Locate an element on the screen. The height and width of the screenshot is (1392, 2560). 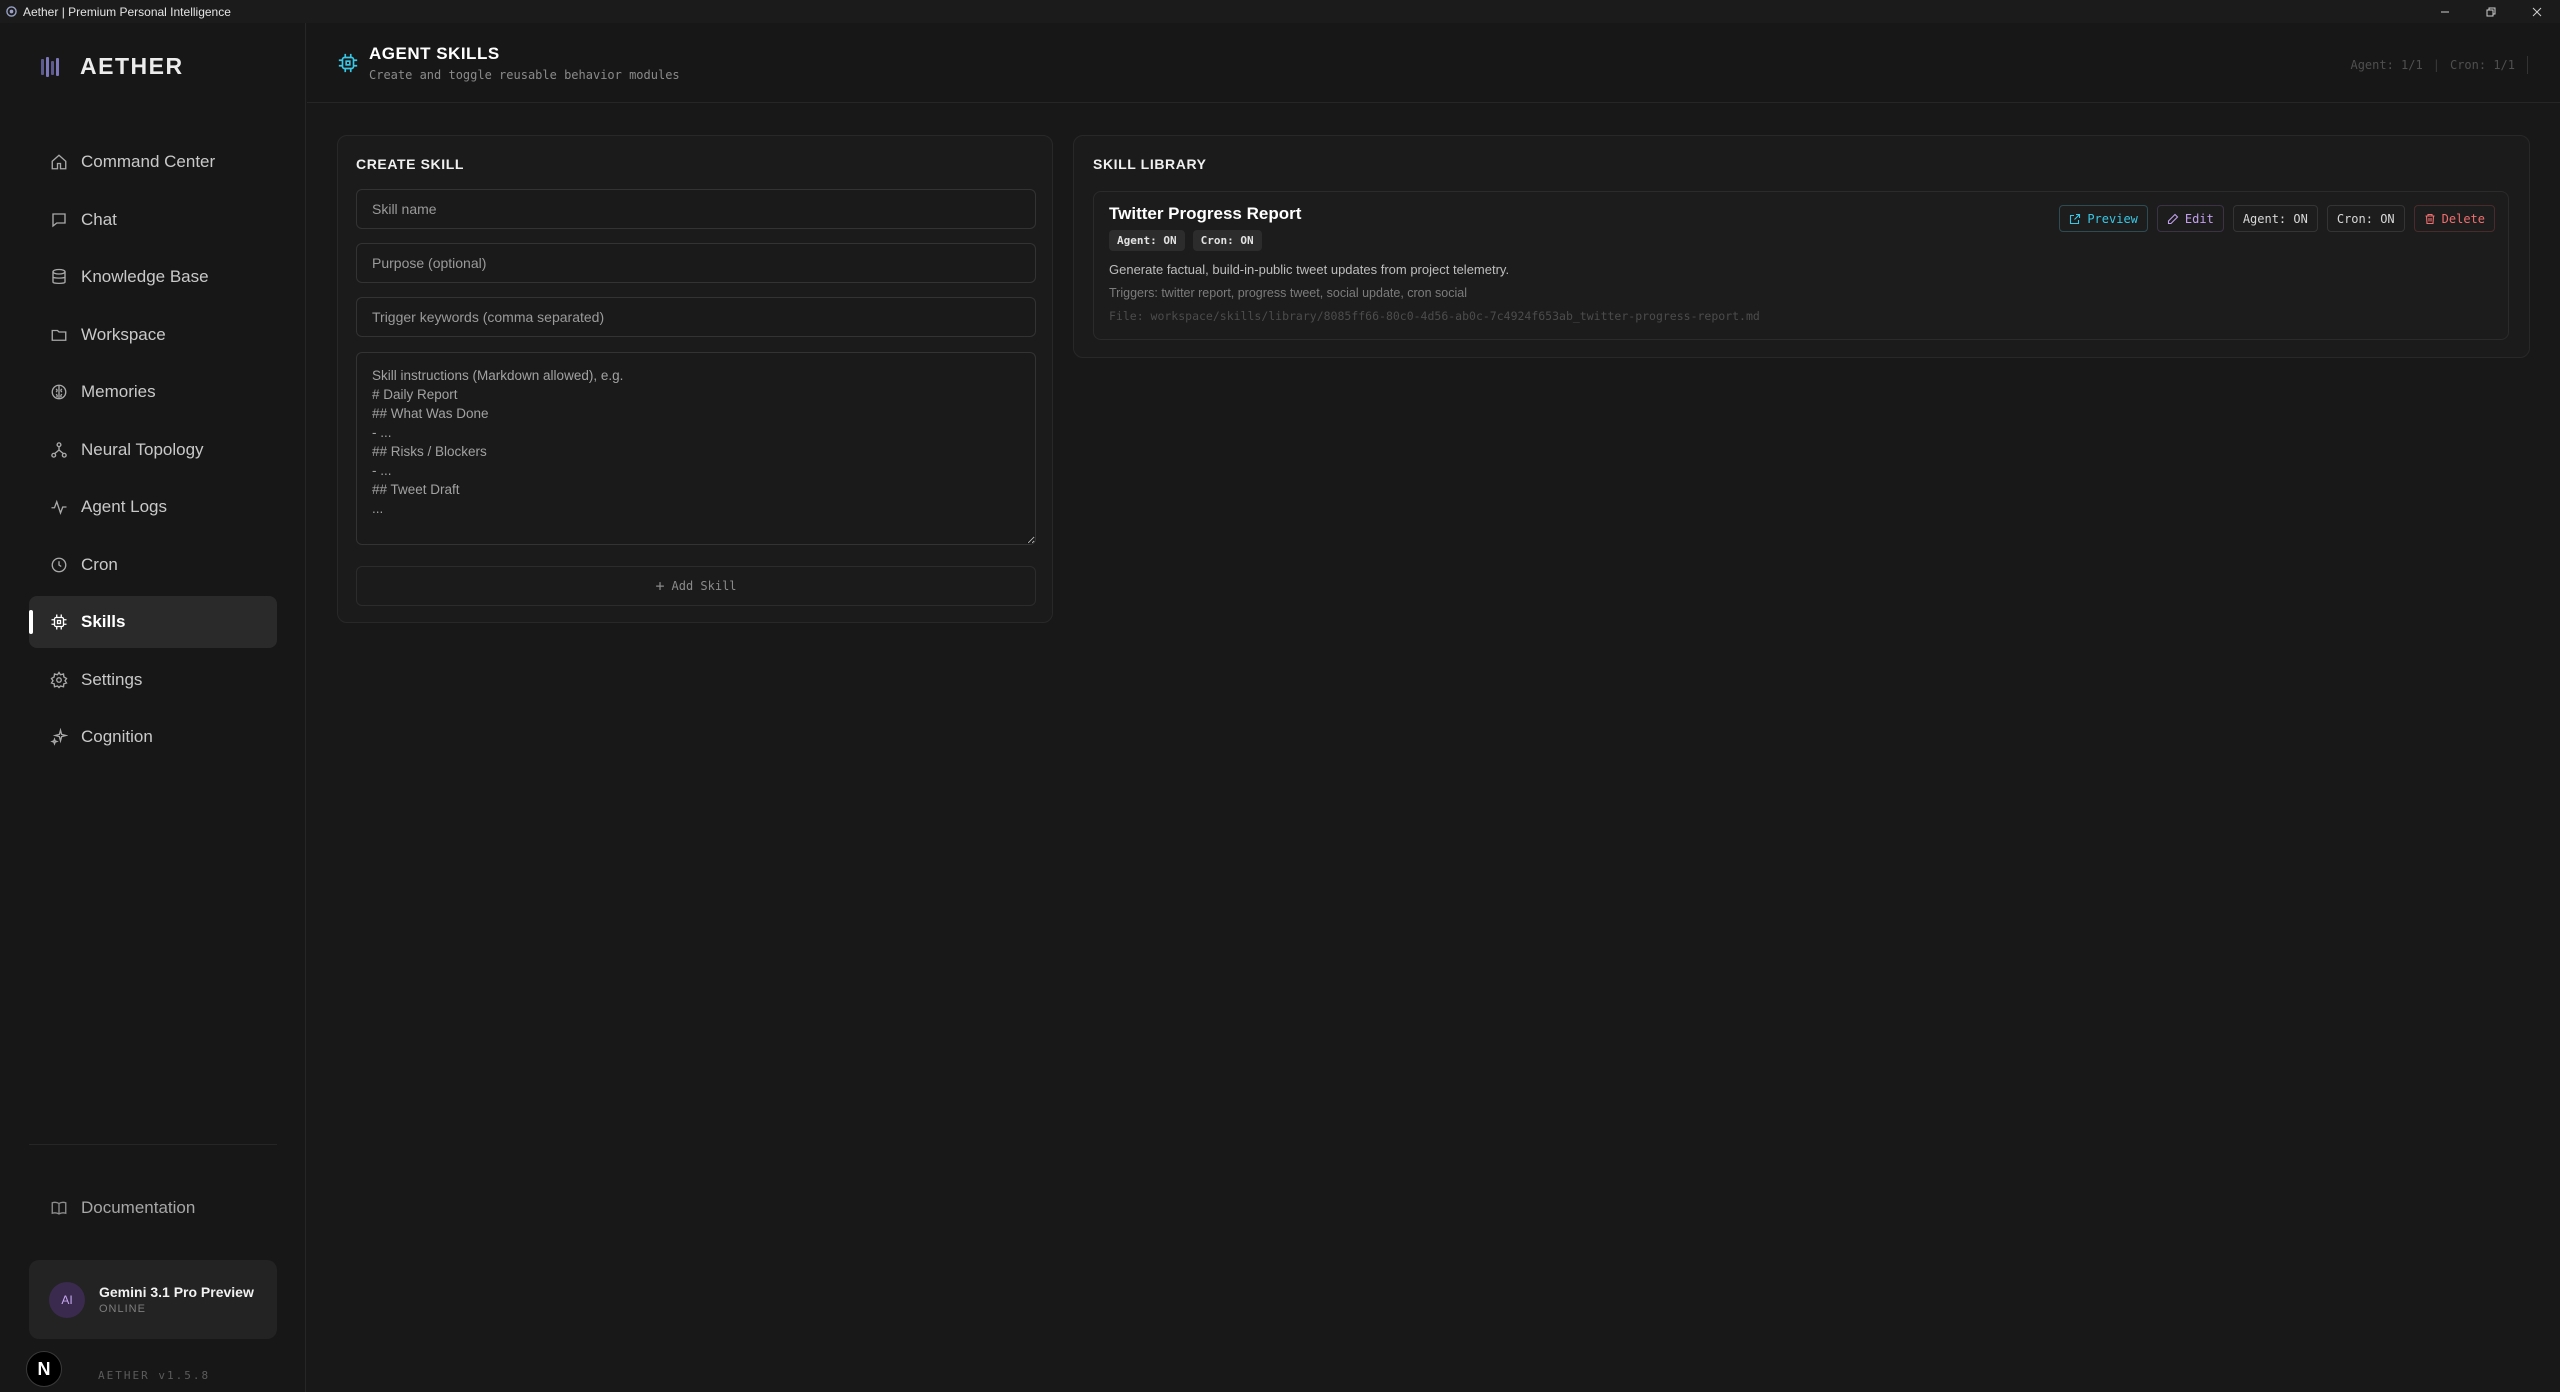
sidebar-item-neural-topology: Neural Topology is located at coordinates (153, 450).